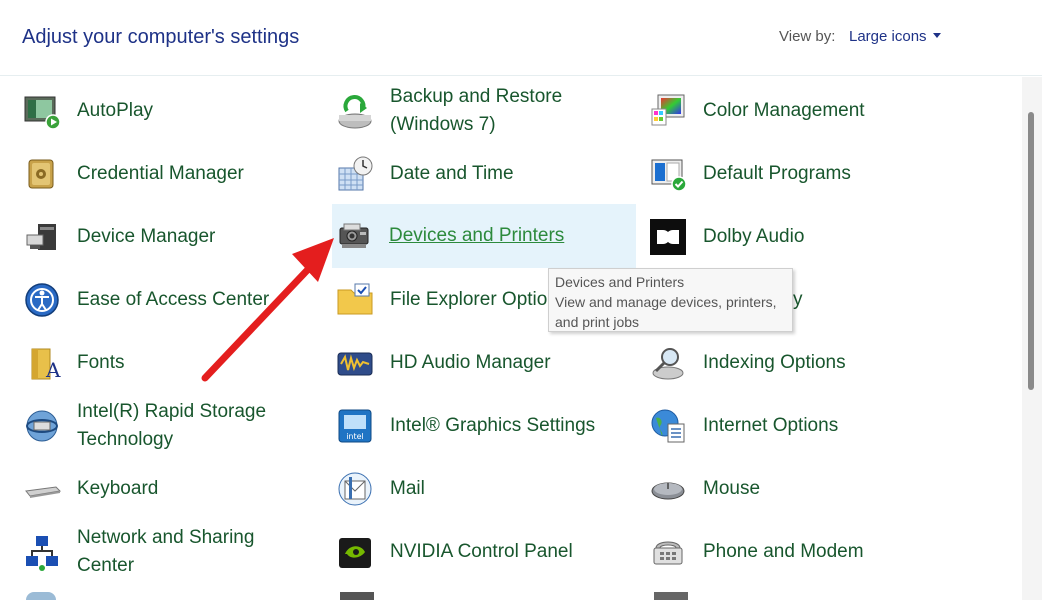 The image size is (1042, 600). I want to click on item-label: Default Programs, so click(777, 173).